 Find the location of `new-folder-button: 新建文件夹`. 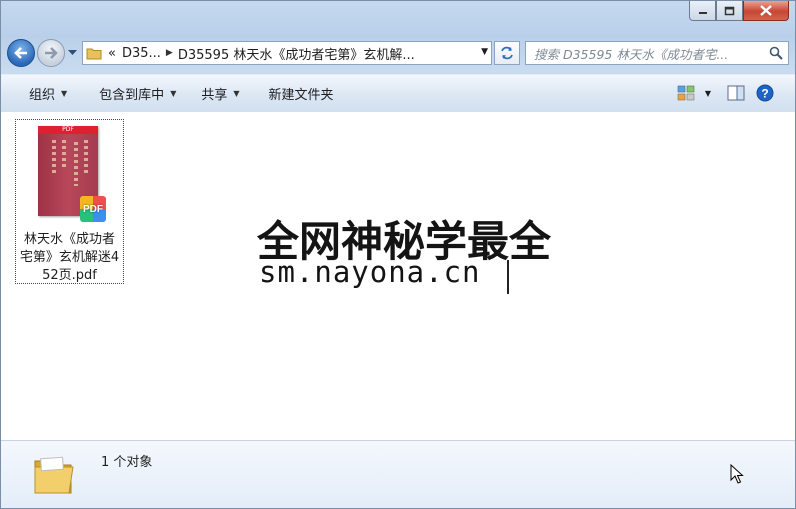

new-folder-button: 新建文件夹 is located at coordinates (301, 94).